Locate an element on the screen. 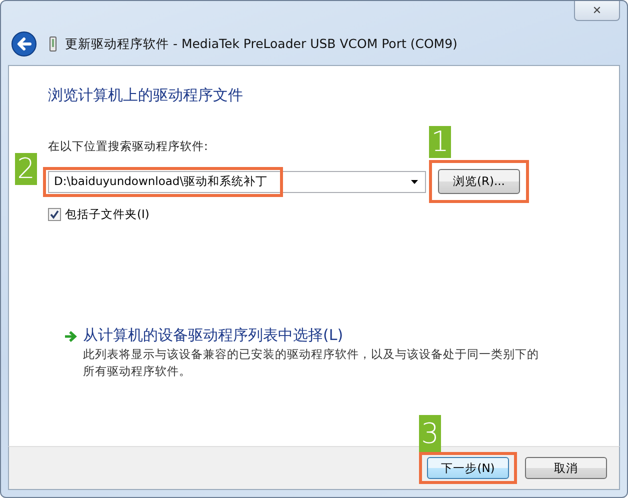 The image size is (628, 498). search-label: 在以下位置搜索驱动程序软件: is located at coordinates (128, 146).